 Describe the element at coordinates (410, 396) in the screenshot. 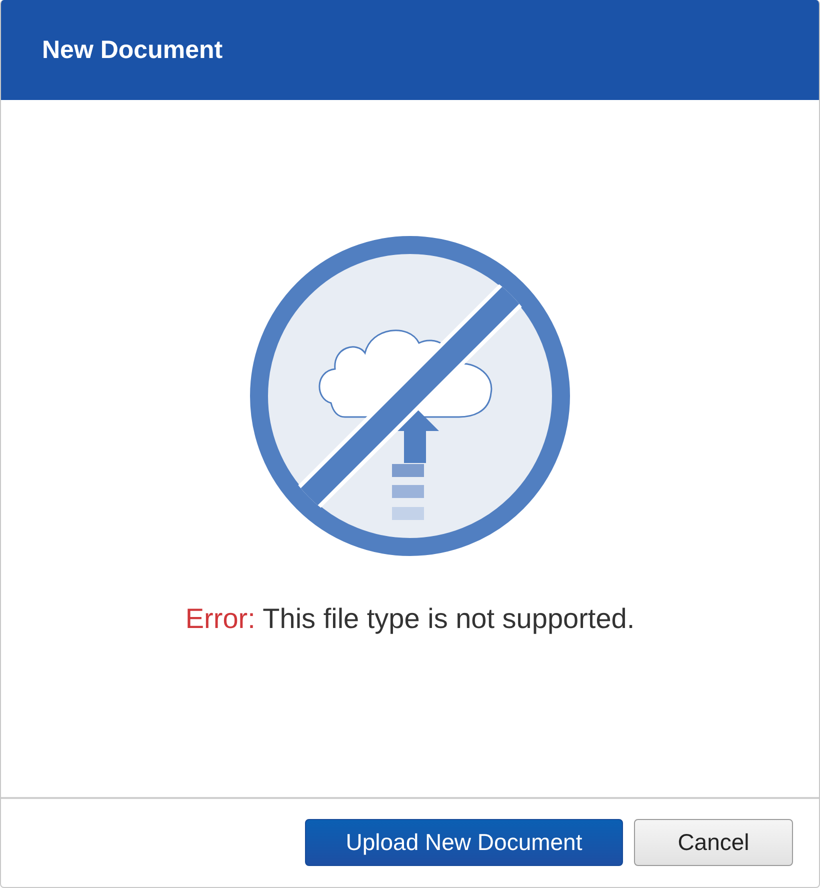

I see `upload-blocked-icon` at that location.